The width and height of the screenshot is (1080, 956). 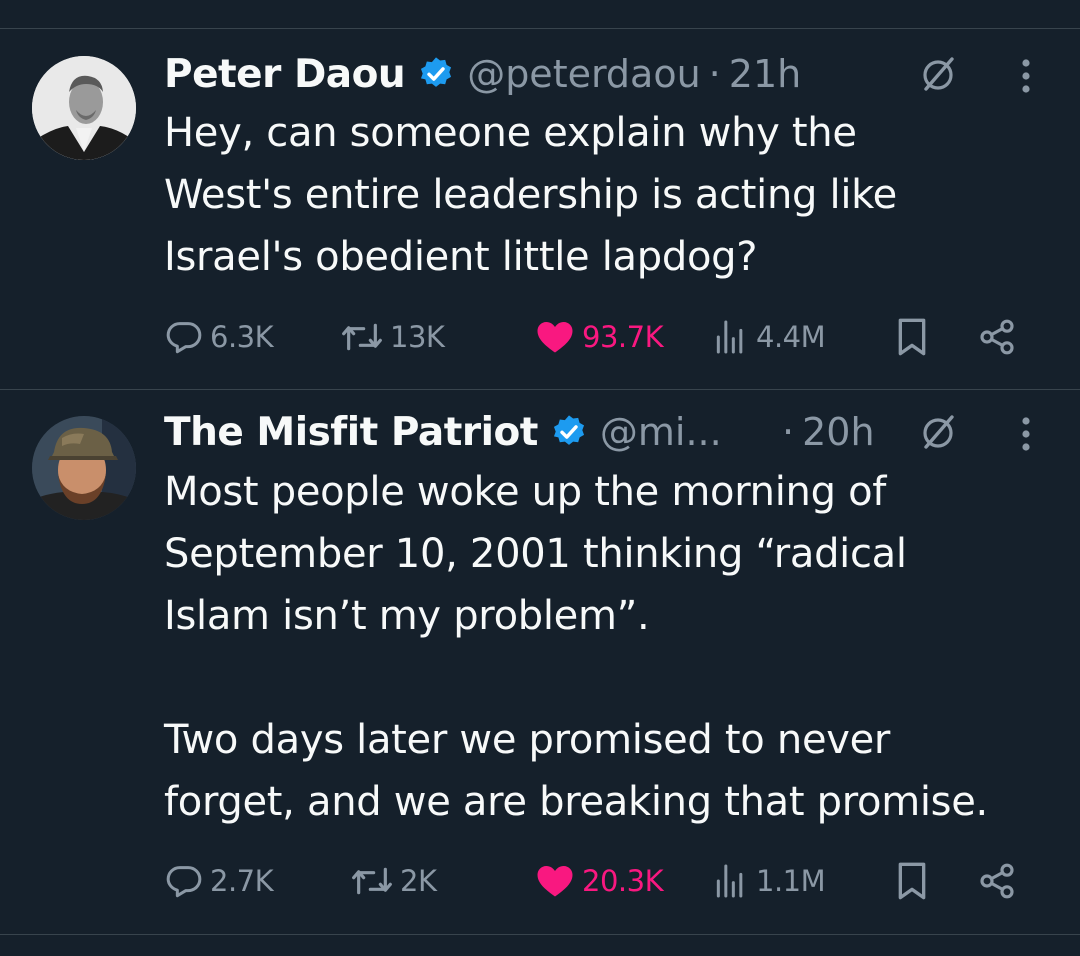 What do you see at coordinates (791, 337) in the screenshot?
I see `view-count: 4.4M` at bounding box center [791, 337].